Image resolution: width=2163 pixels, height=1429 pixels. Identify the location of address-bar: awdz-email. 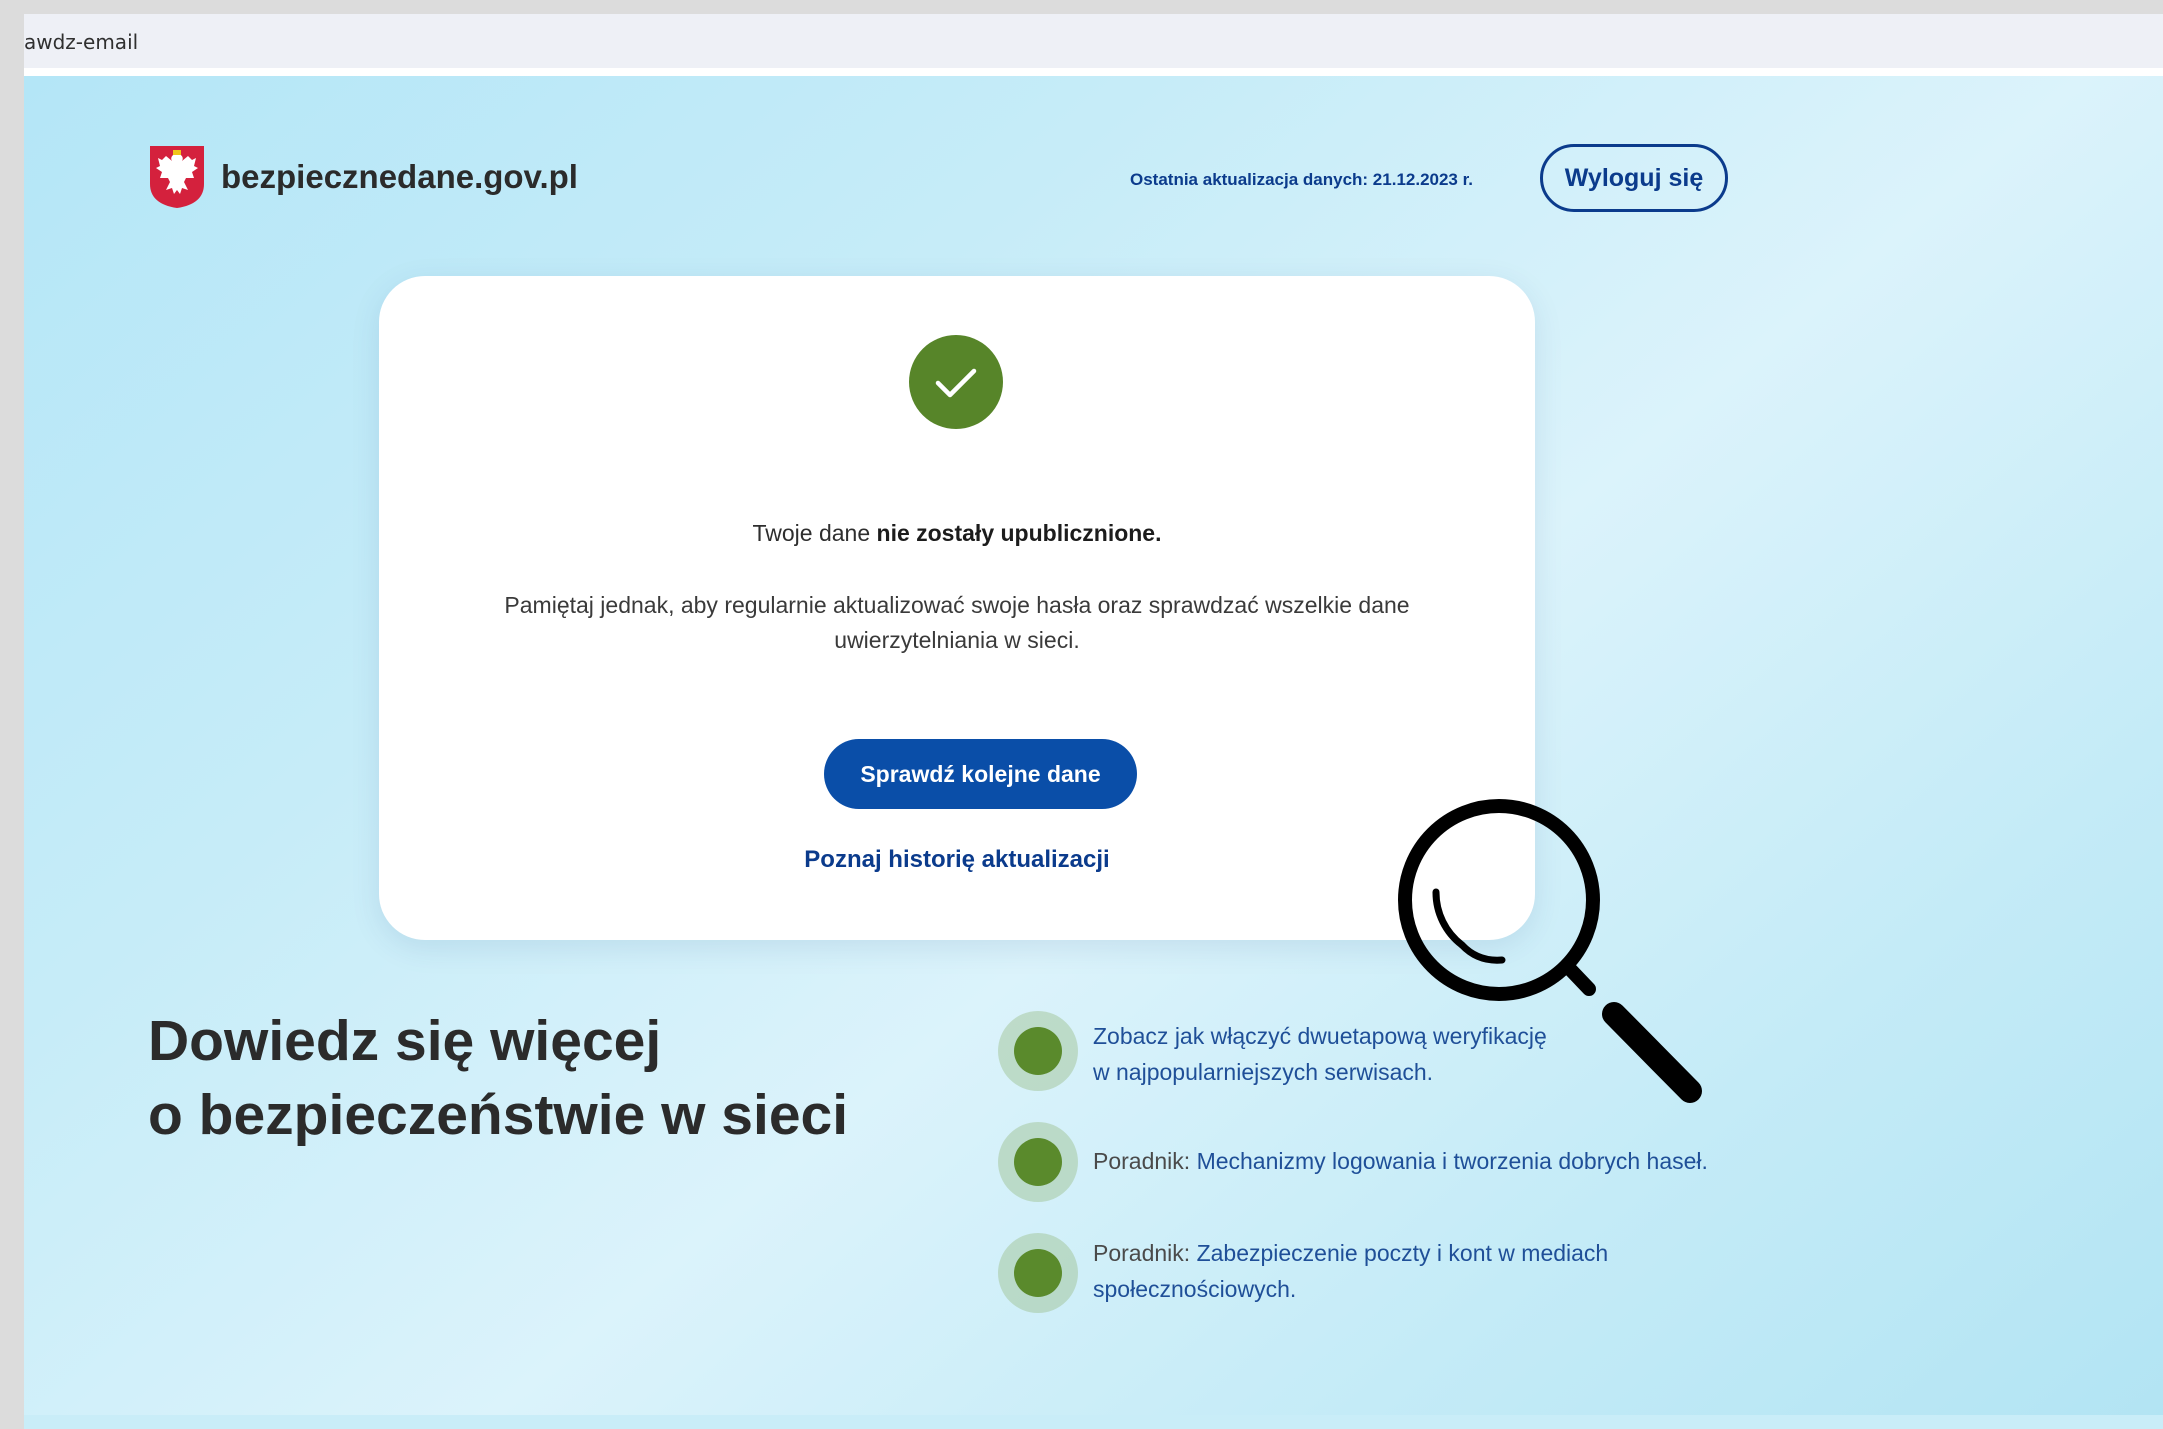
(1093, 45).